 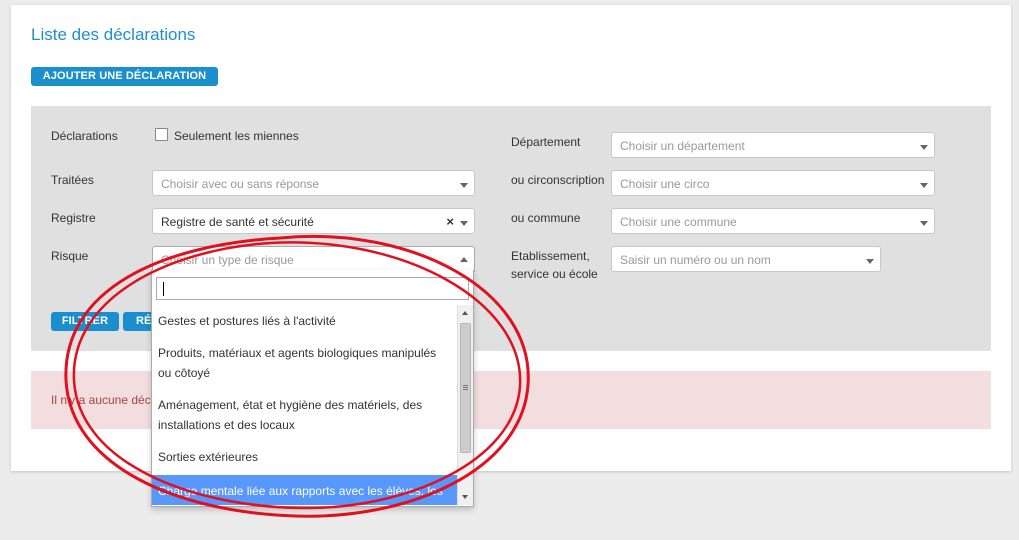 I want to click on scrollbar-thumb, so click(x=465, y=388).